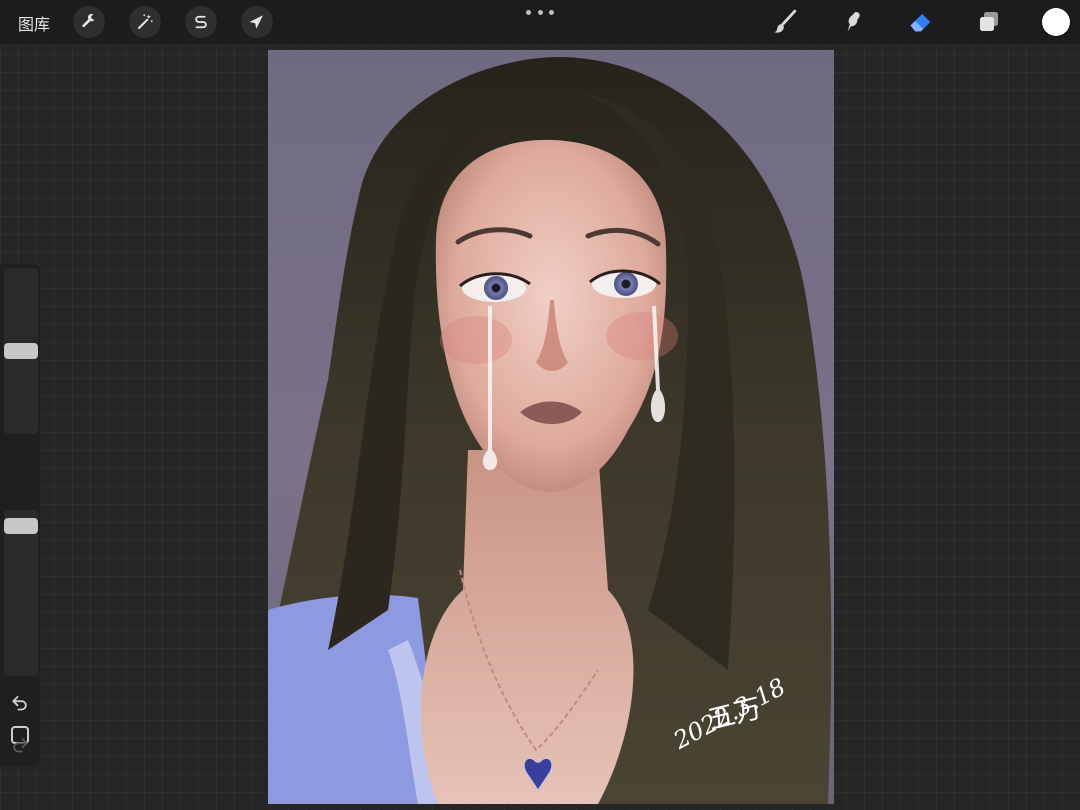  Describe the element at coordinates (1056, 22) in the screenshot. I see `color-swatch-button` at that location.